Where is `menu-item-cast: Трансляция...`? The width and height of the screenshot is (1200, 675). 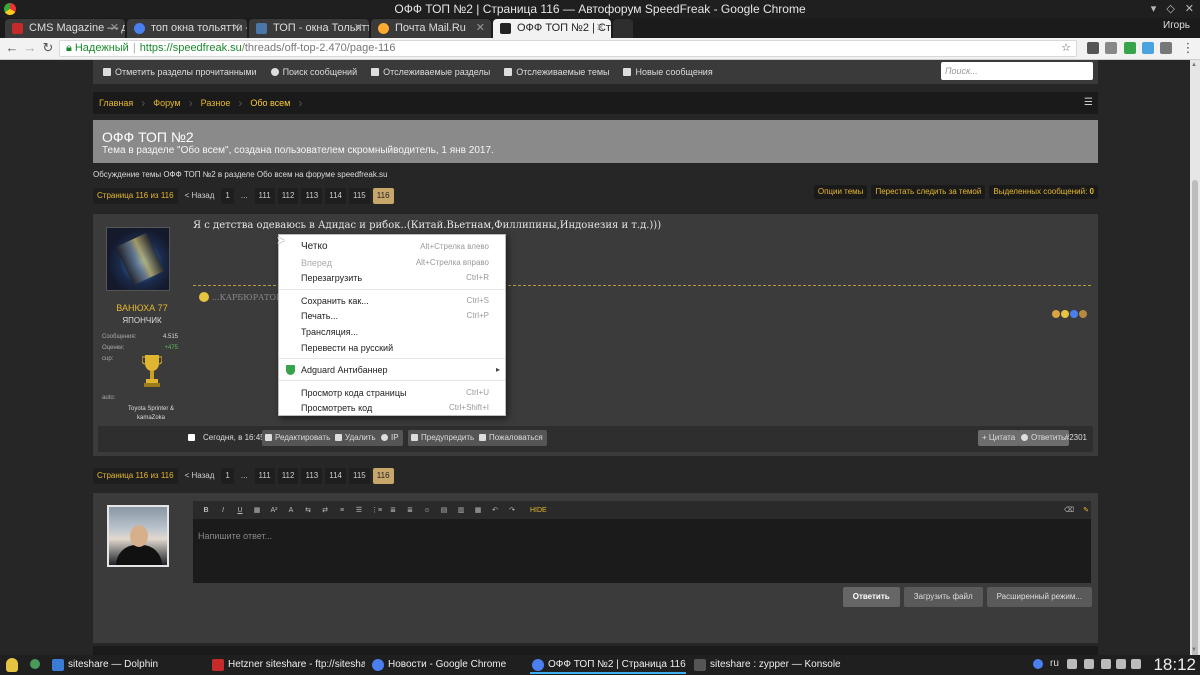
menu-item-cast: Трансляция... is located at coordinates (392, 332).